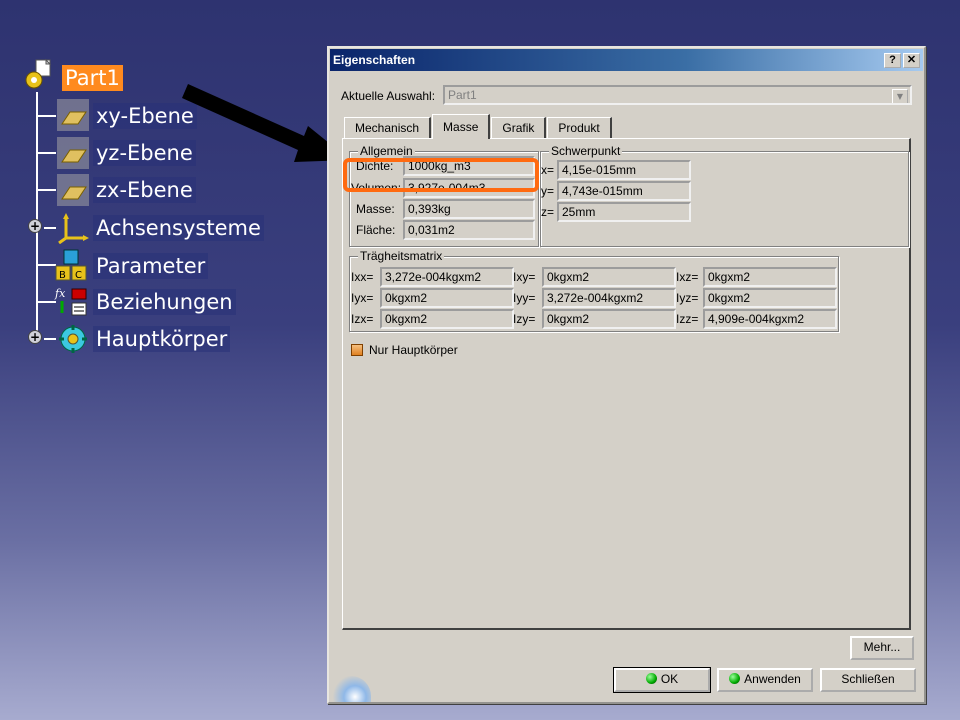 This screenshot has height=720, width=960. What do you see at coordinates (362, 319) in the screenshot?
I see `izx-label: Izx=` at bounding box center [362, 319].